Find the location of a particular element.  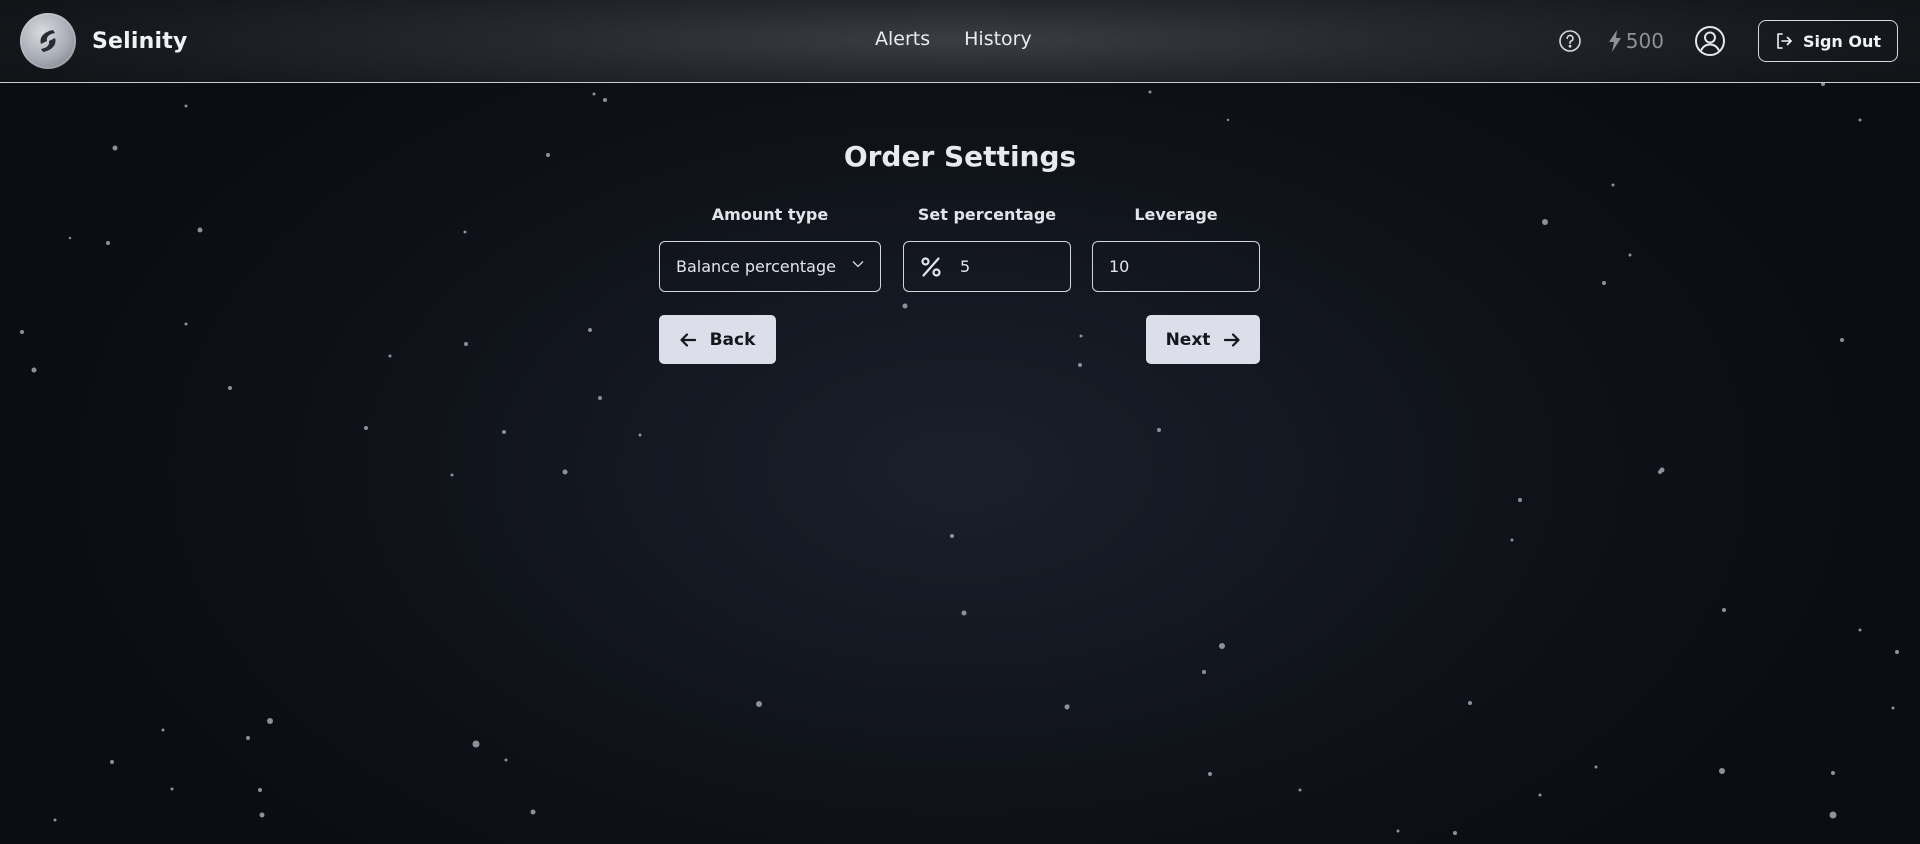

back-button: Back is located at coordinates (717, 339).